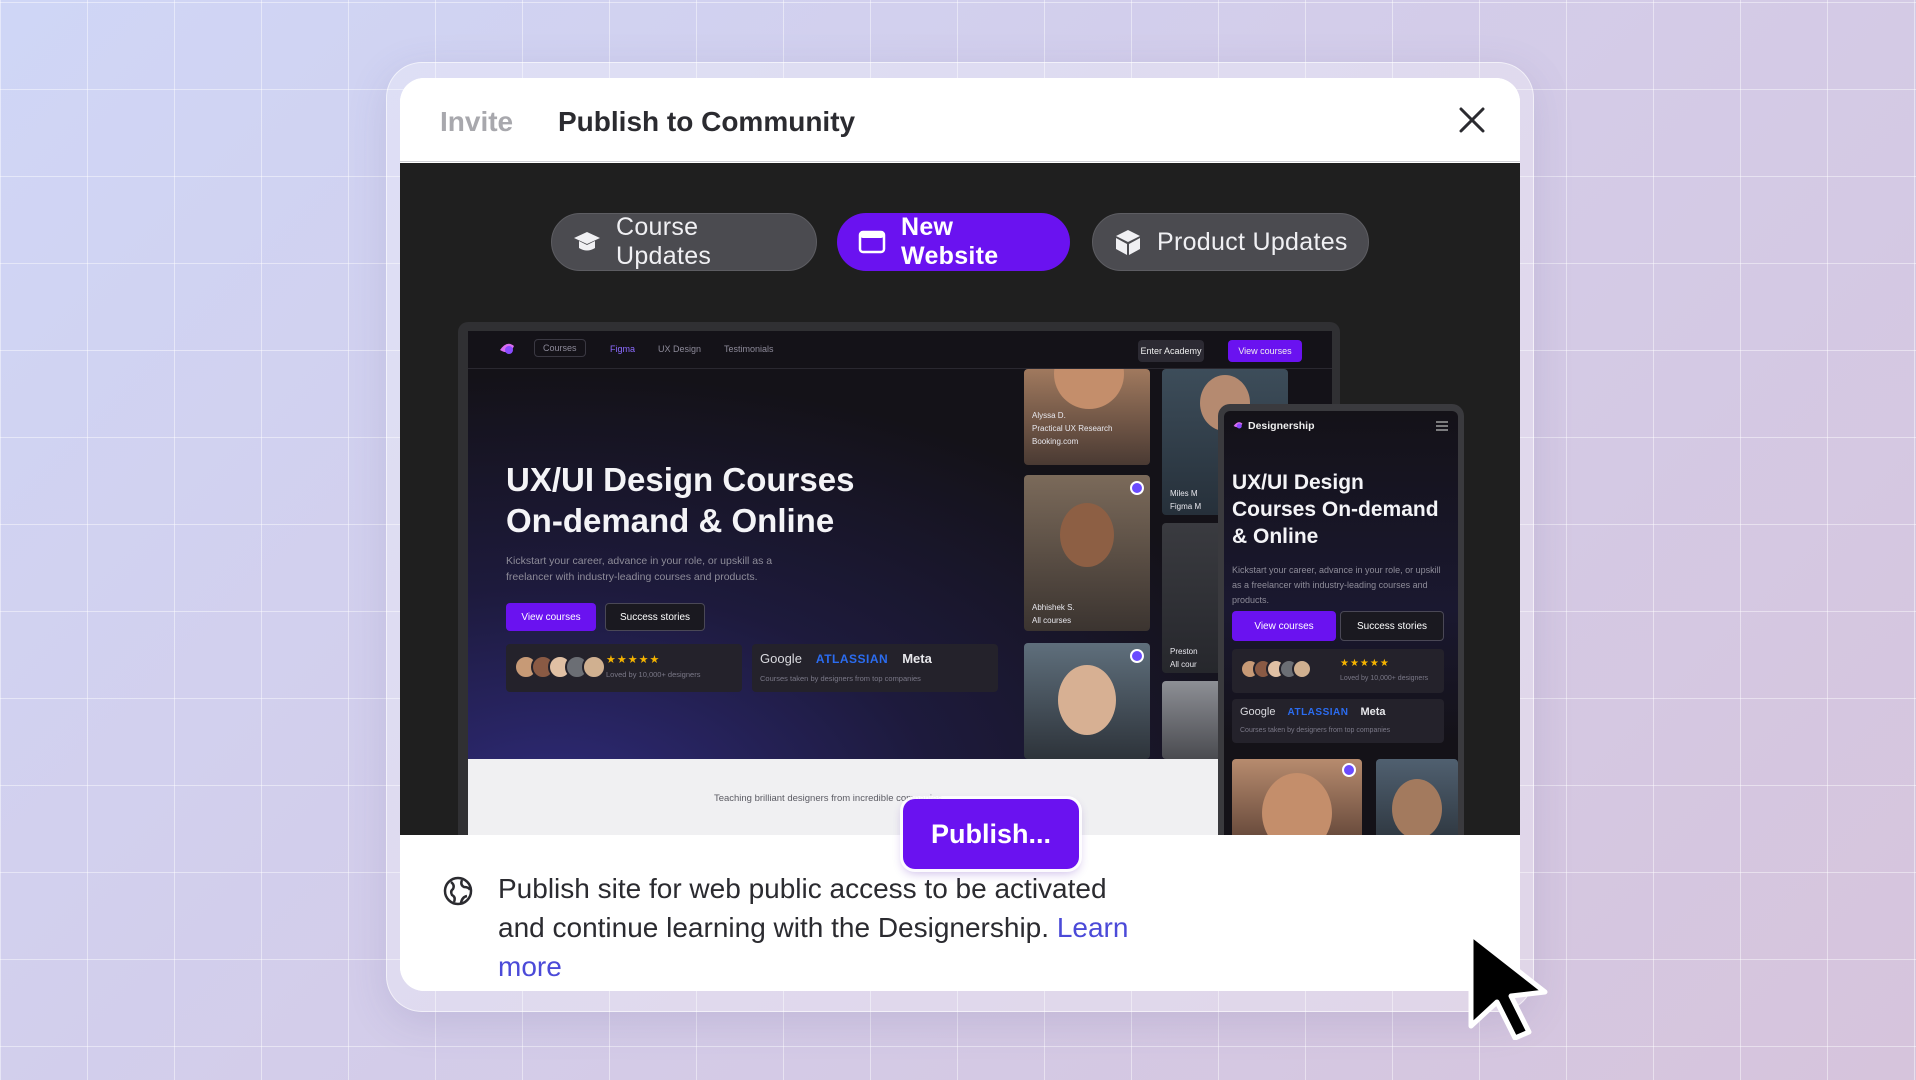 This screenshot has height=1080, width=1916. Describe the element at coordinates (1338, 671) in the screenshot. I see `mobile-rating-card: ★★★★★ Loved by 10,000+ designers` at that location.